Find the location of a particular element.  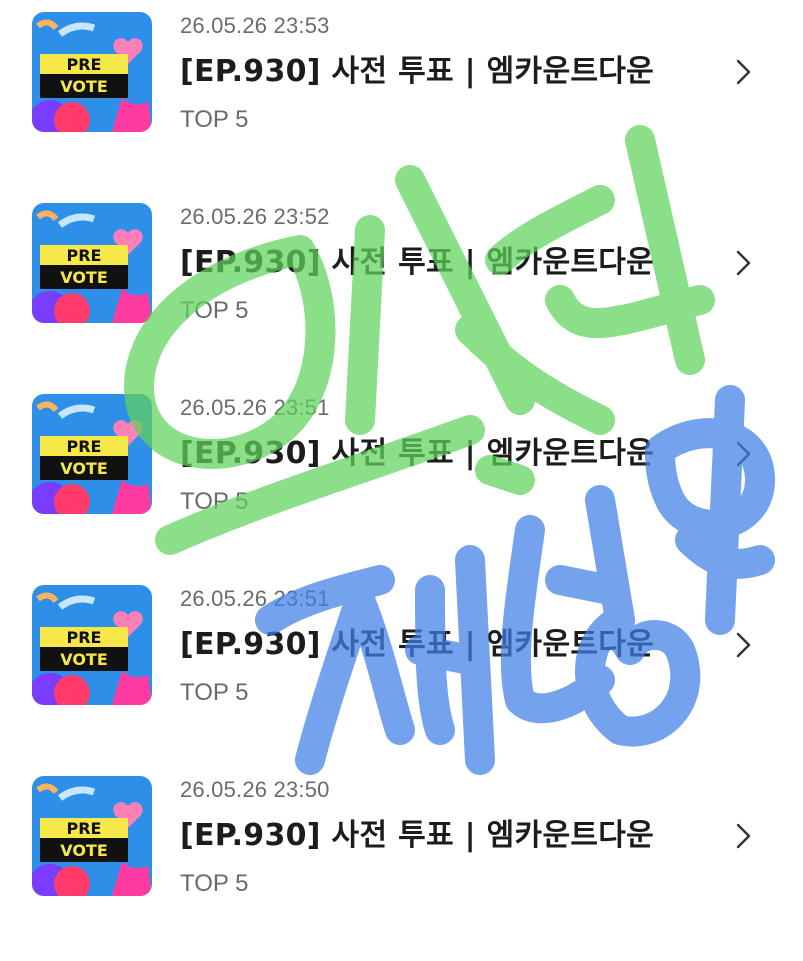

vote-timestamp: 26.05.26 23:53 is located at coordinates (255, 25).